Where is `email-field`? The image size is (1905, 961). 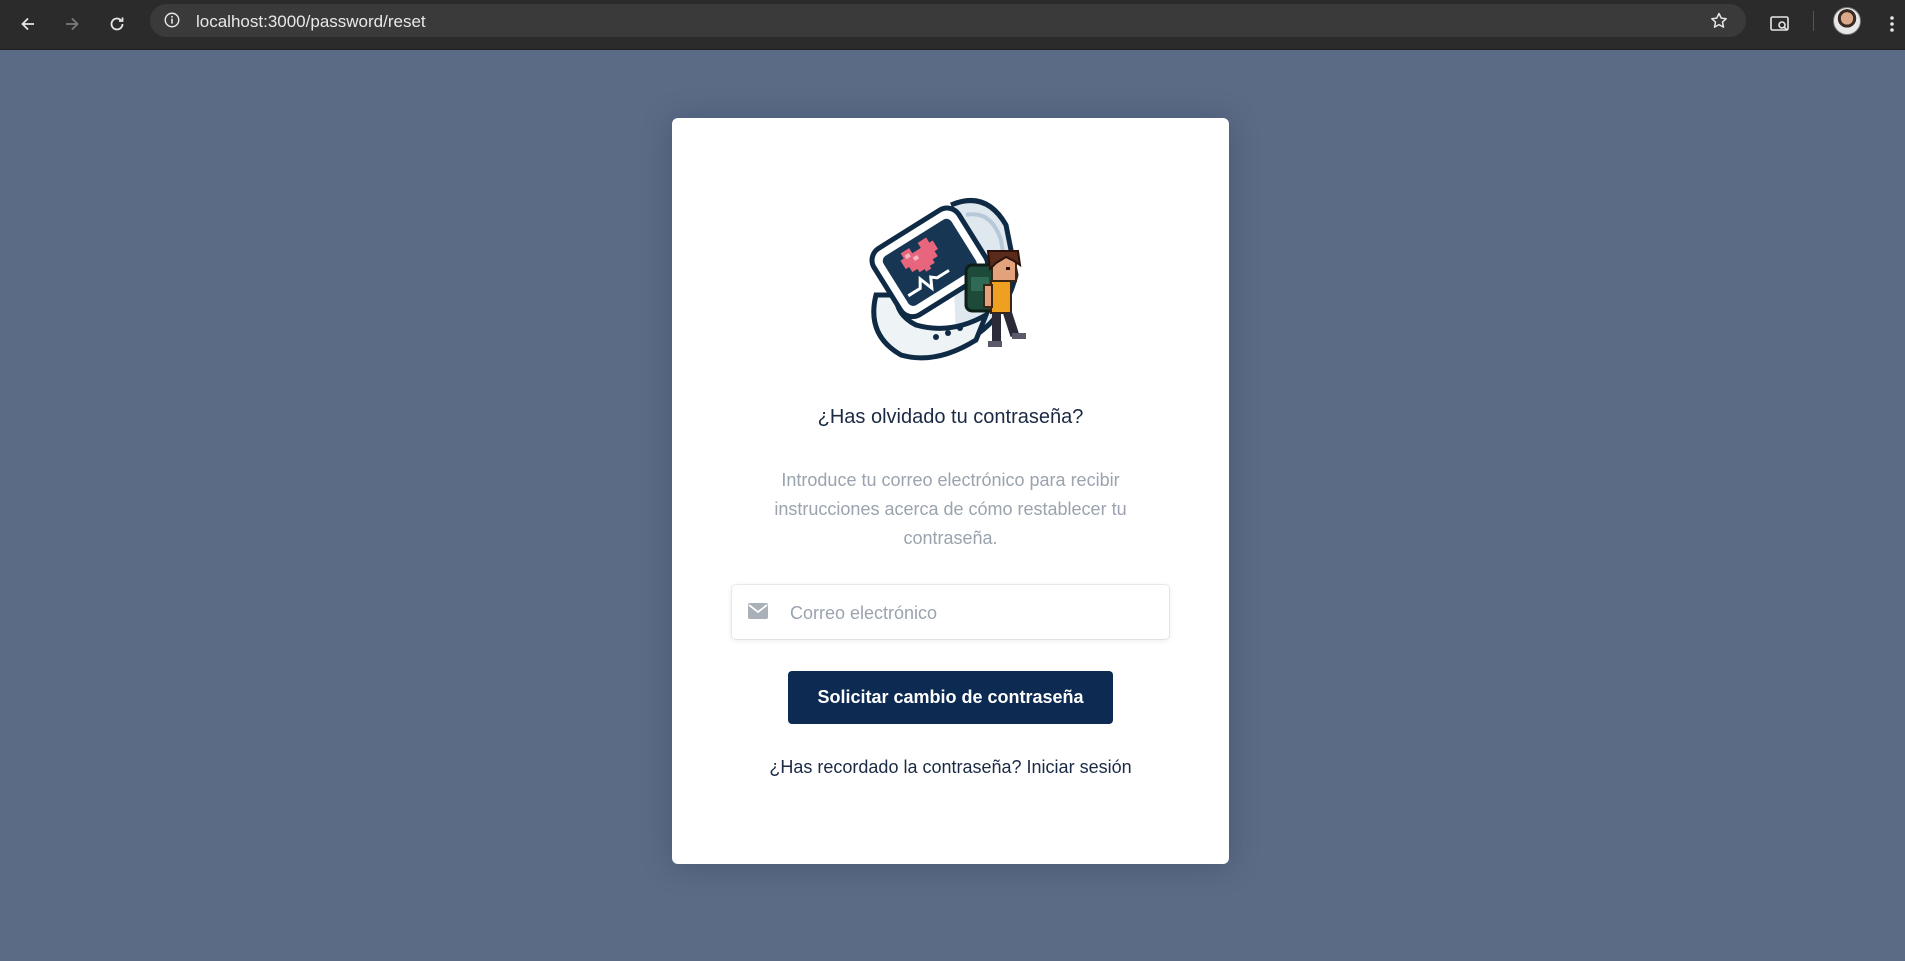
email-field is located at coordinates (950, 613).